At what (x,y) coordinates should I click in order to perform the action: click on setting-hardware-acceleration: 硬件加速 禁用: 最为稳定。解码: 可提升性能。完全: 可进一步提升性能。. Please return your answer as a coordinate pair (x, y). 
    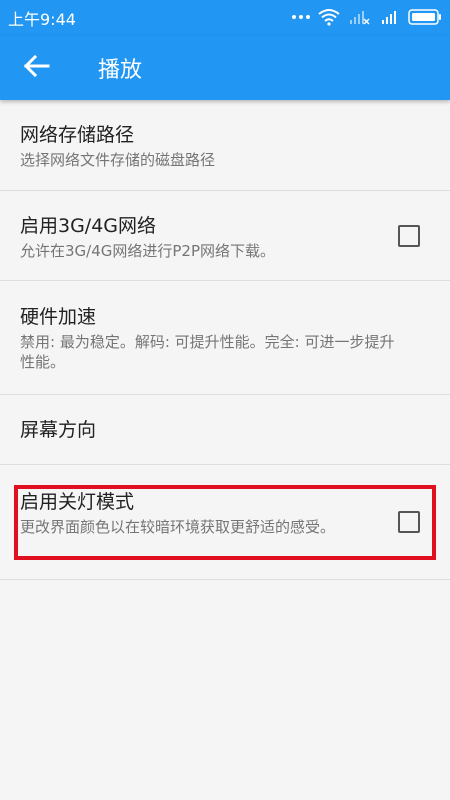
    Looking at the image, I should click on (225, 338).